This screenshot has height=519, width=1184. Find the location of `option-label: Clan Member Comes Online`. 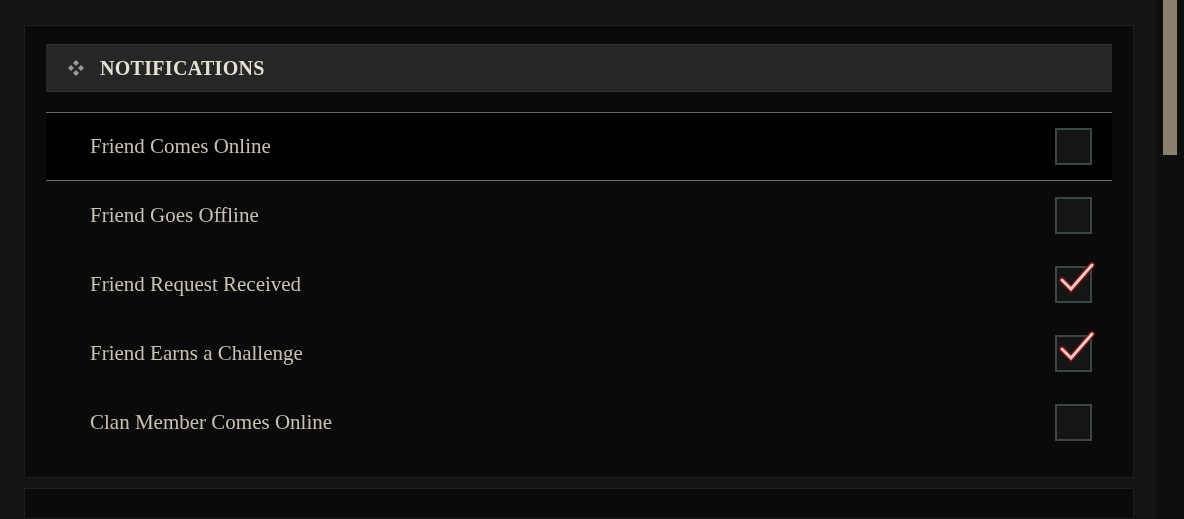

option-label: Clan Member Comes Online is located at coordinates (211, 422).